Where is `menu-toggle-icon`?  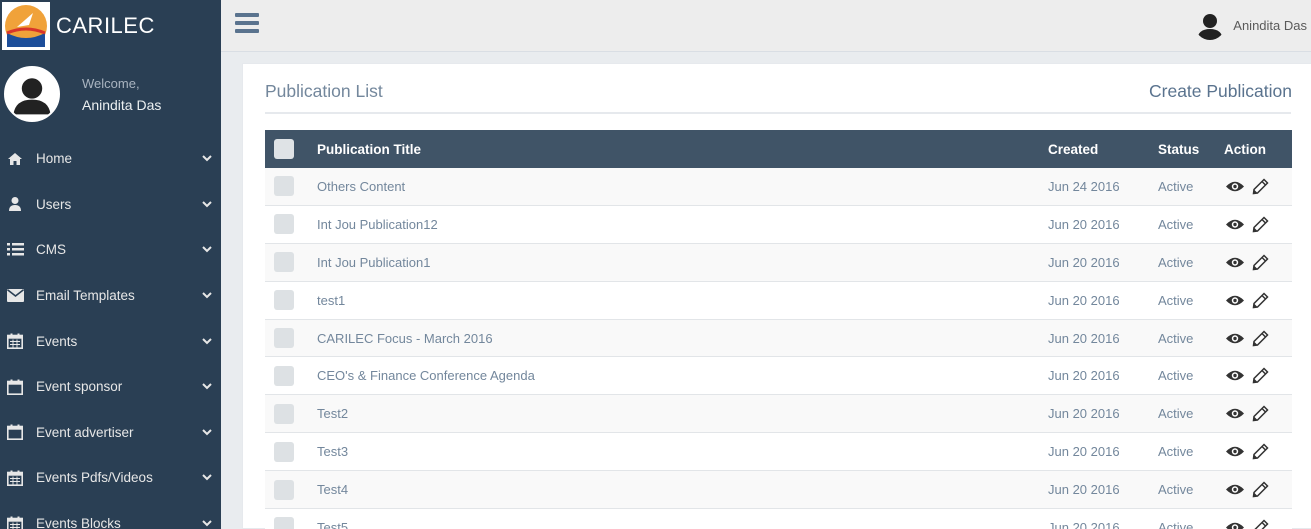
menu-toggle-icon is located at coordinates (247, 24).